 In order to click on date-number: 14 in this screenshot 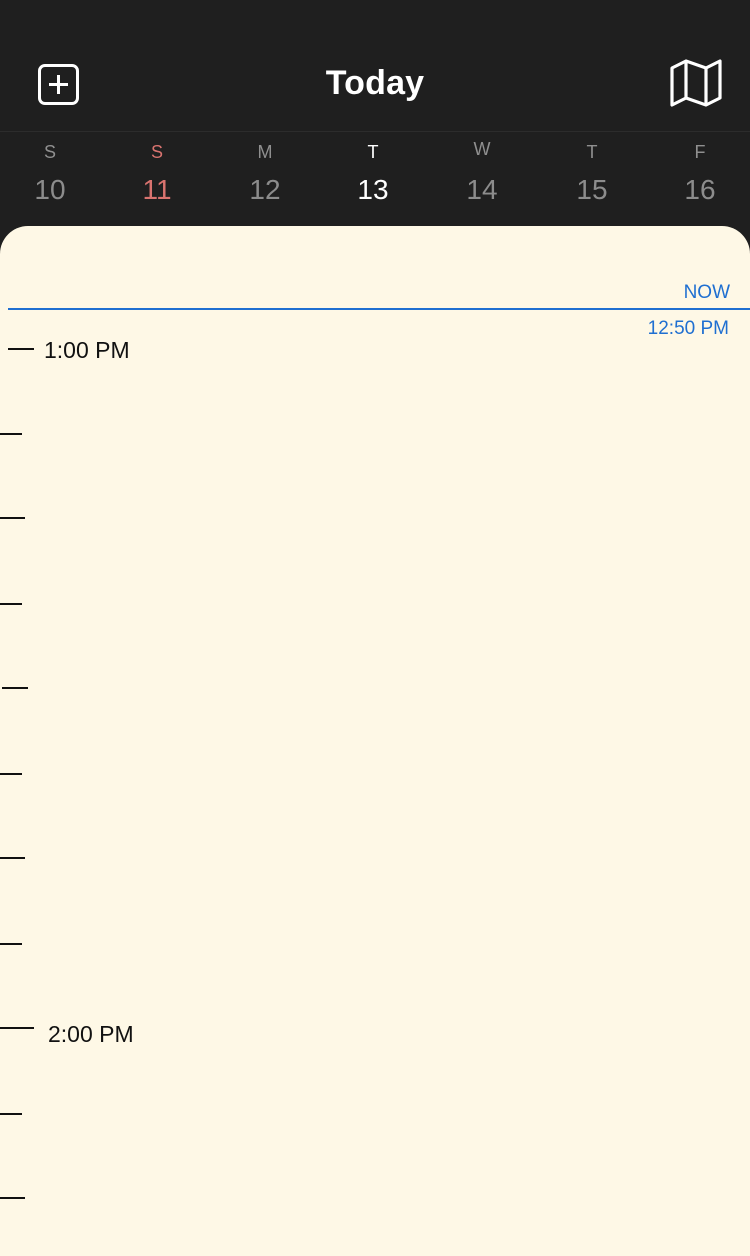, I will do `click(482, 189)`.